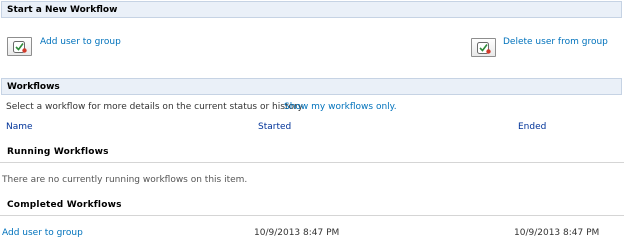 Image resolution: width=624 pixels, height=252 pixels. I want to click on completed-workflow-ended: 10/9/2013 8:47 PM, so click(557, 233).